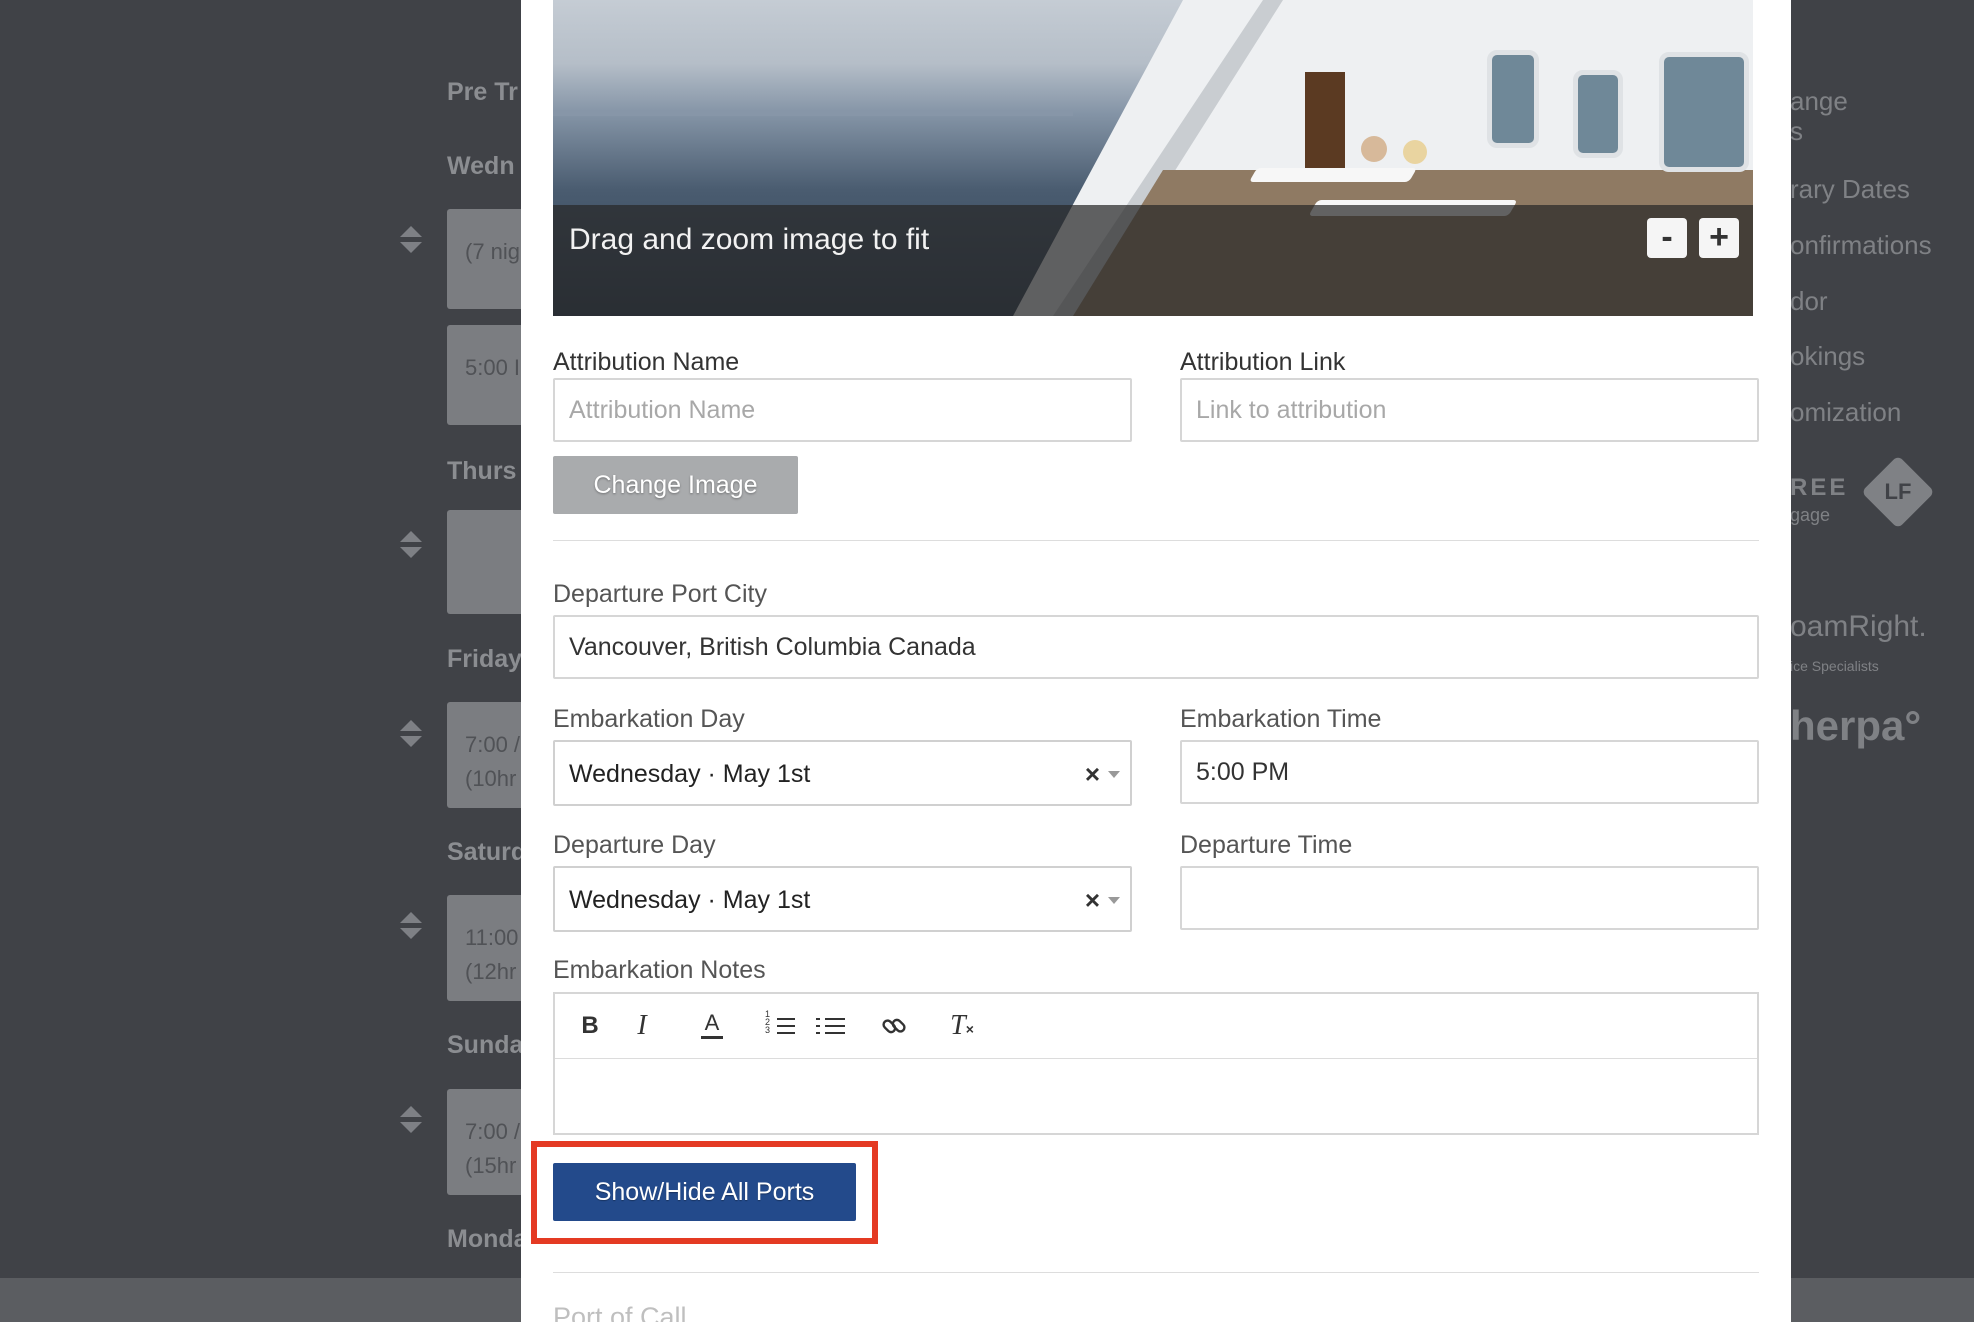 This screenshot has width=1974, height=1322. What do you see at coordinates (487, 755) in the screenshot?
I see `bg-card: 7:00 / (10hr` at bounding box center [487, 755].